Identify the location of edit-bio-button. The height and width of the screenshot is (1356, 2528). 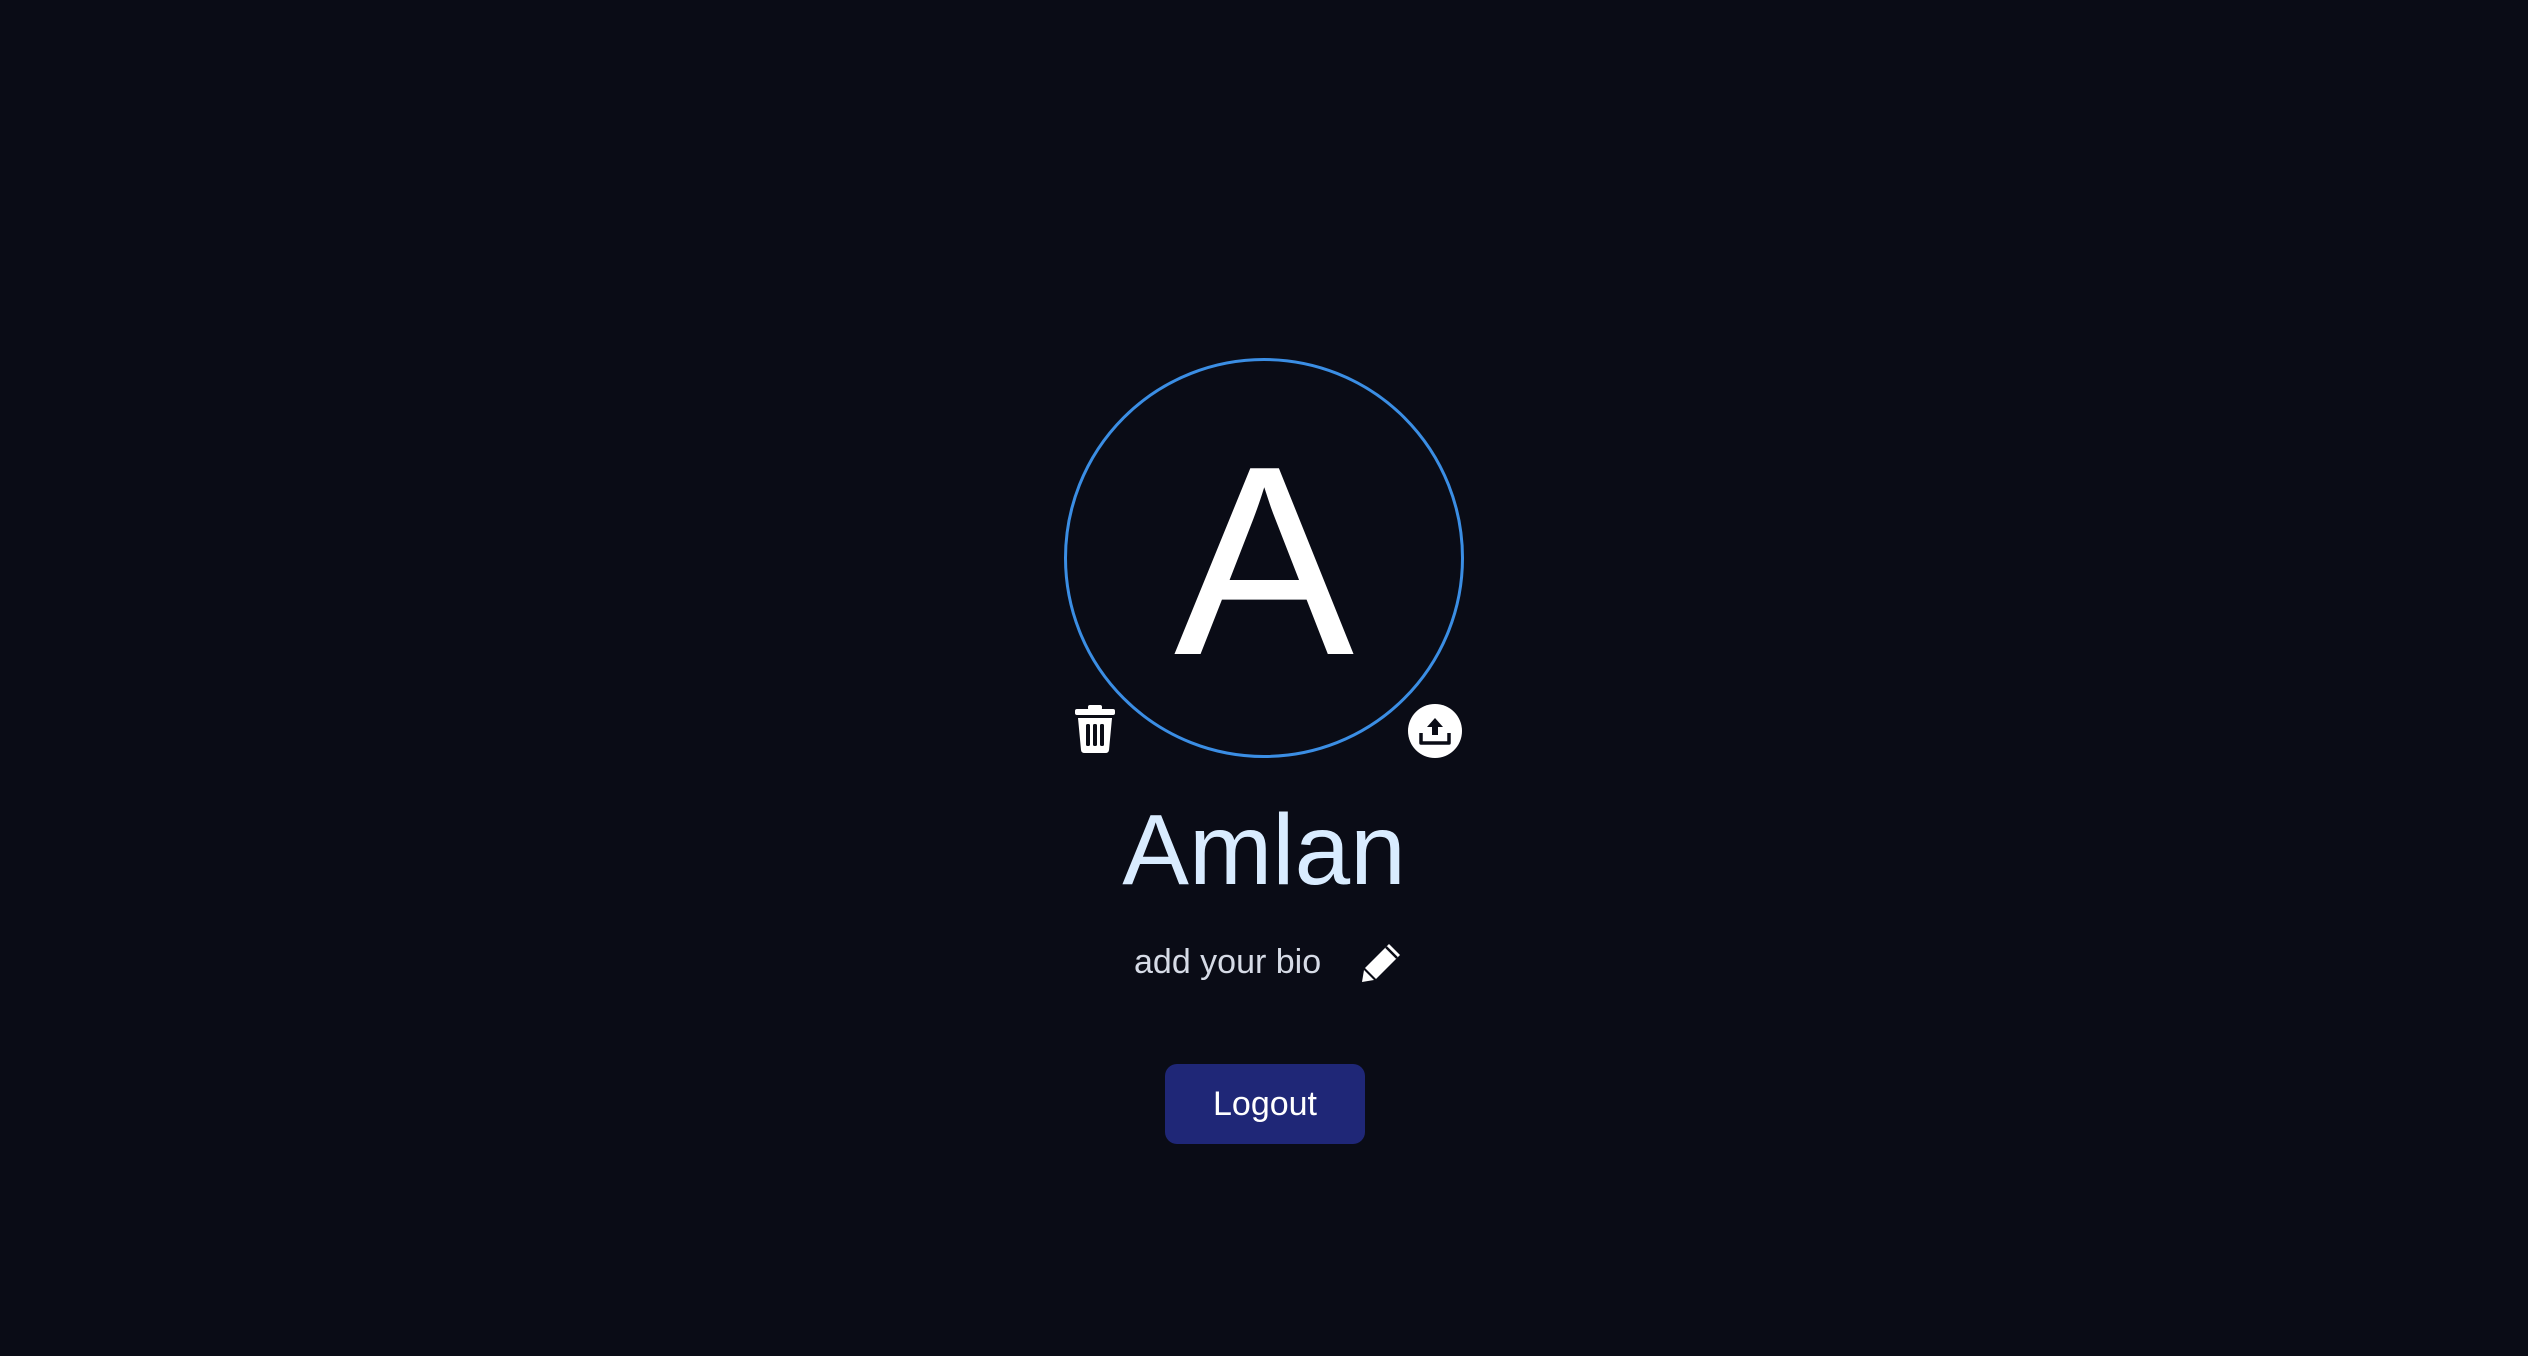
(1382, 962).